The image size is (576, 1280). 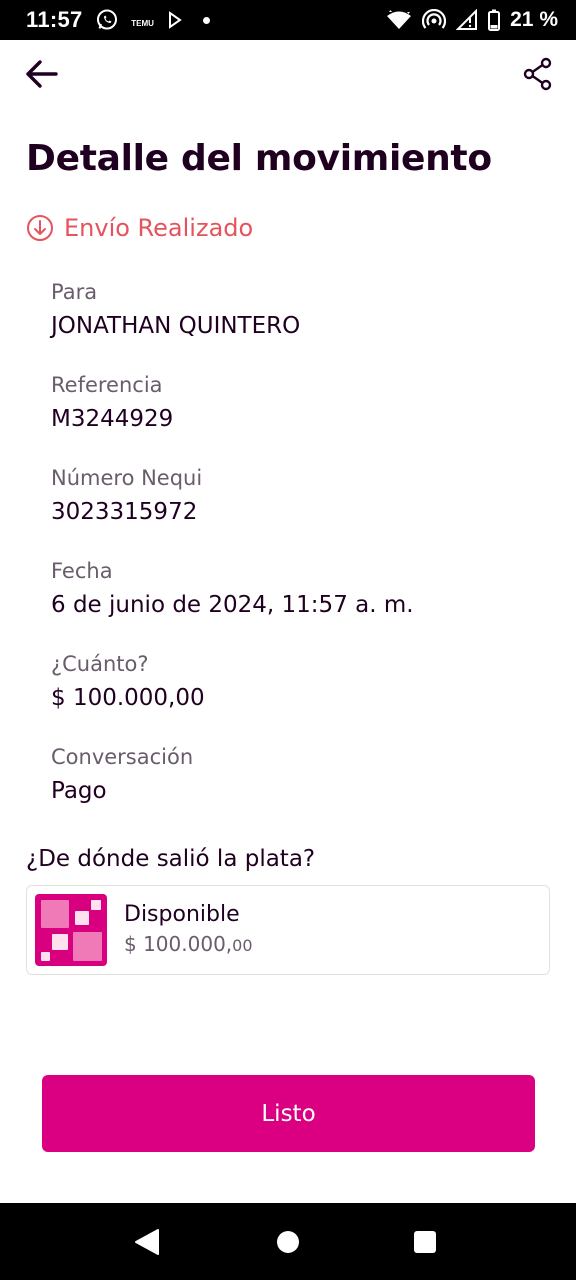 What do you see at coordinates (142, 23) in the screenshot?
I see `temu-label: TEMU` at bounding box center [142, 23].